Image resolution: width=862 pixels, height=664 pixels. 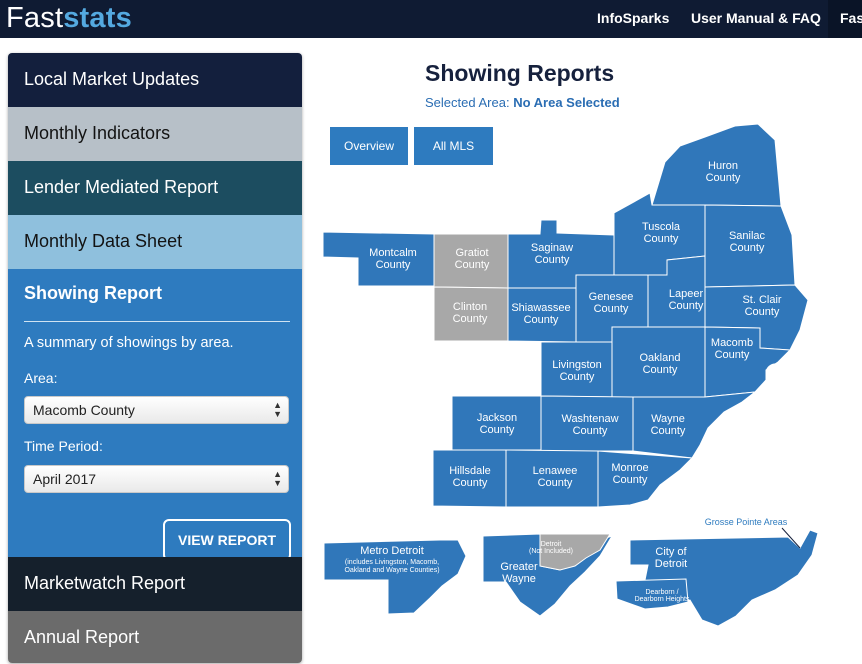 I want to click on county-lenawee: Lenawee County, so click(x=552, y=478).